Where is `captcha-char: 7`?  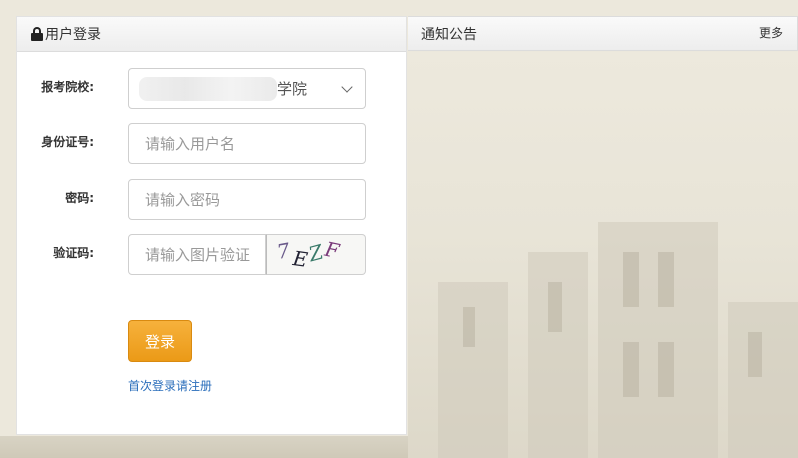
captcha-char: 7 is located at coordinates (283, 251).